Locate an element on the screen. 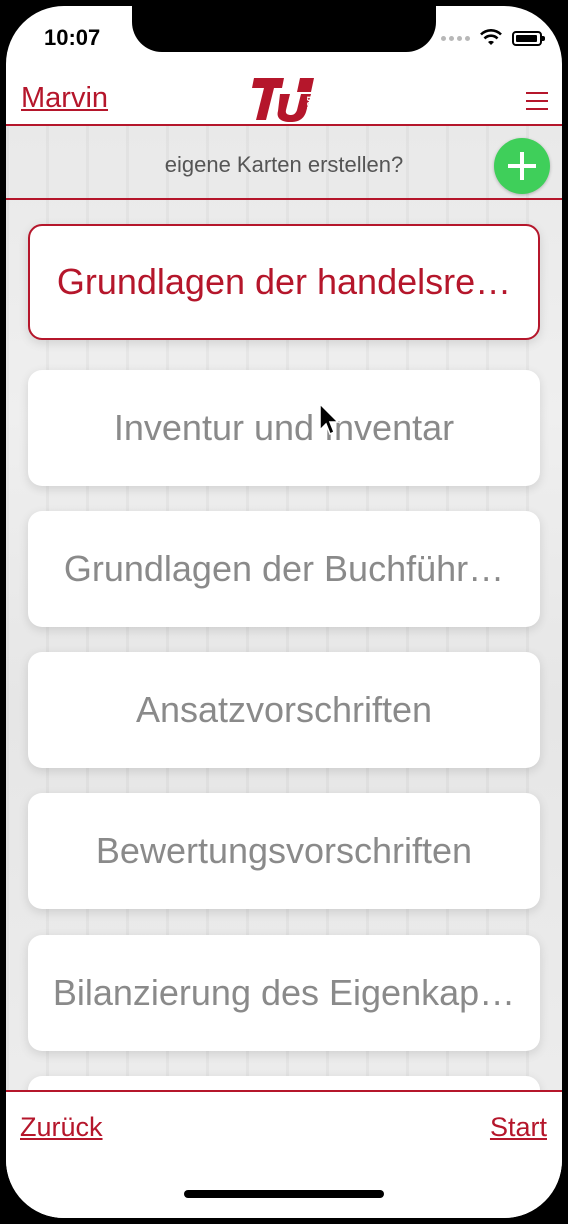  wifi-icon is located at coordinates (491, 37).